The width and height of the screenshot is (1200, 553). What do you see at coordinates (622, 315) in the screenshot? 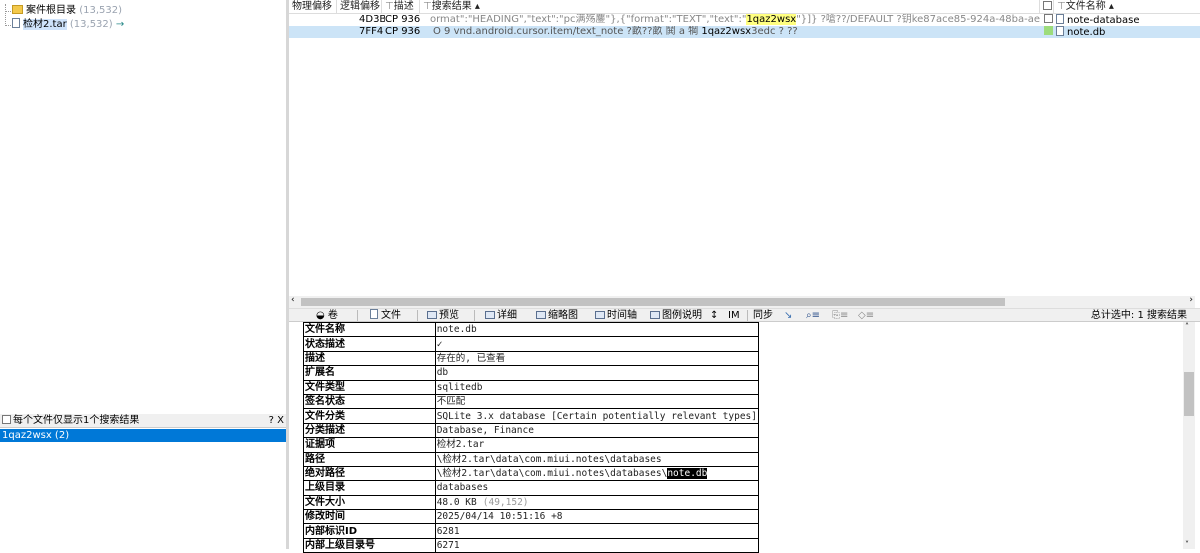
I see `timeline-tab-label: 时间轴` at bounding box center [622, 315].